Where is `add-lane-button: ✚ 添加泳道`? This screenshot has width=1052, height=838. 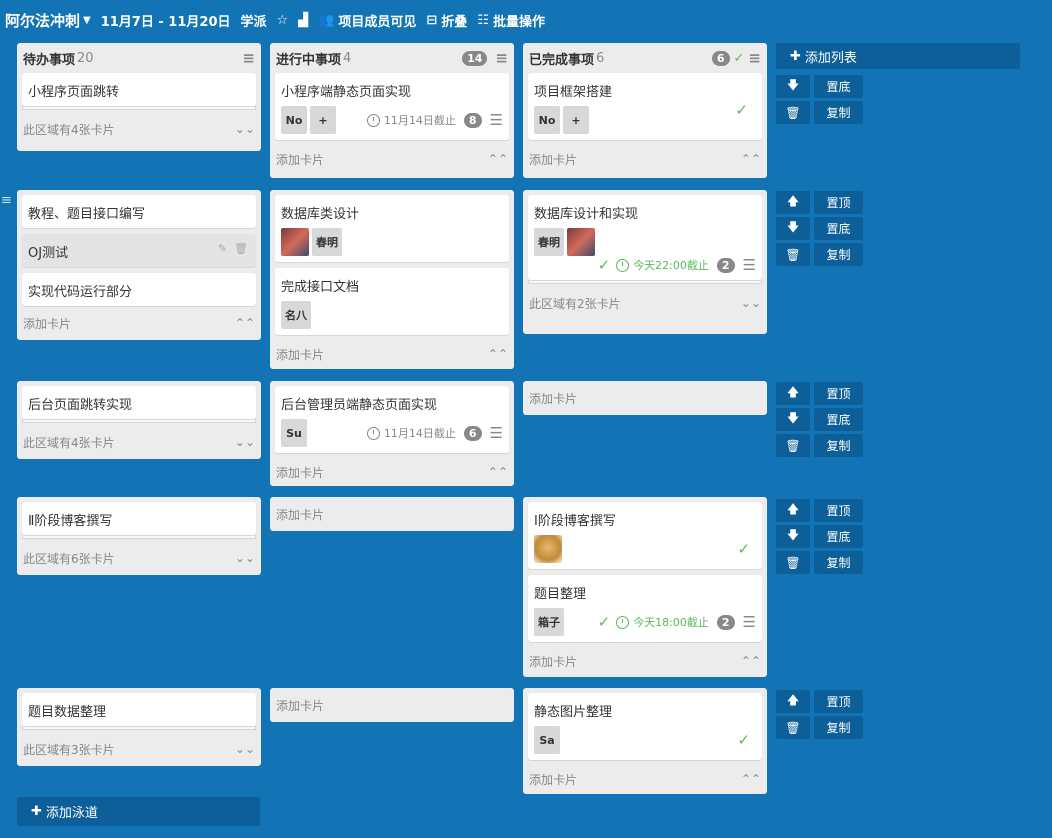 add-lane-button: ✚ 添加泳道 is located at coordinates (138, 811).